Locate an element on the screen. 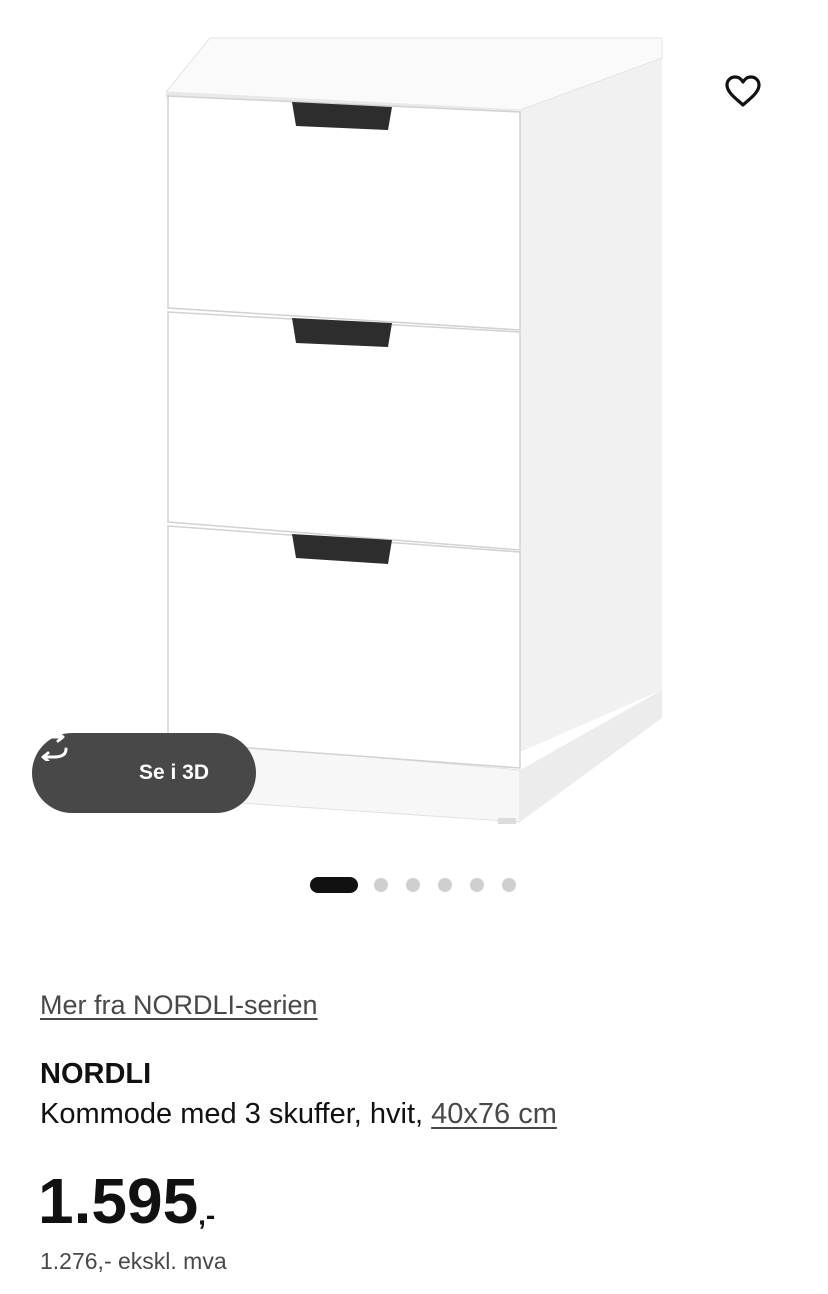  carousel-dot-active is located at coordinates (334, 885).